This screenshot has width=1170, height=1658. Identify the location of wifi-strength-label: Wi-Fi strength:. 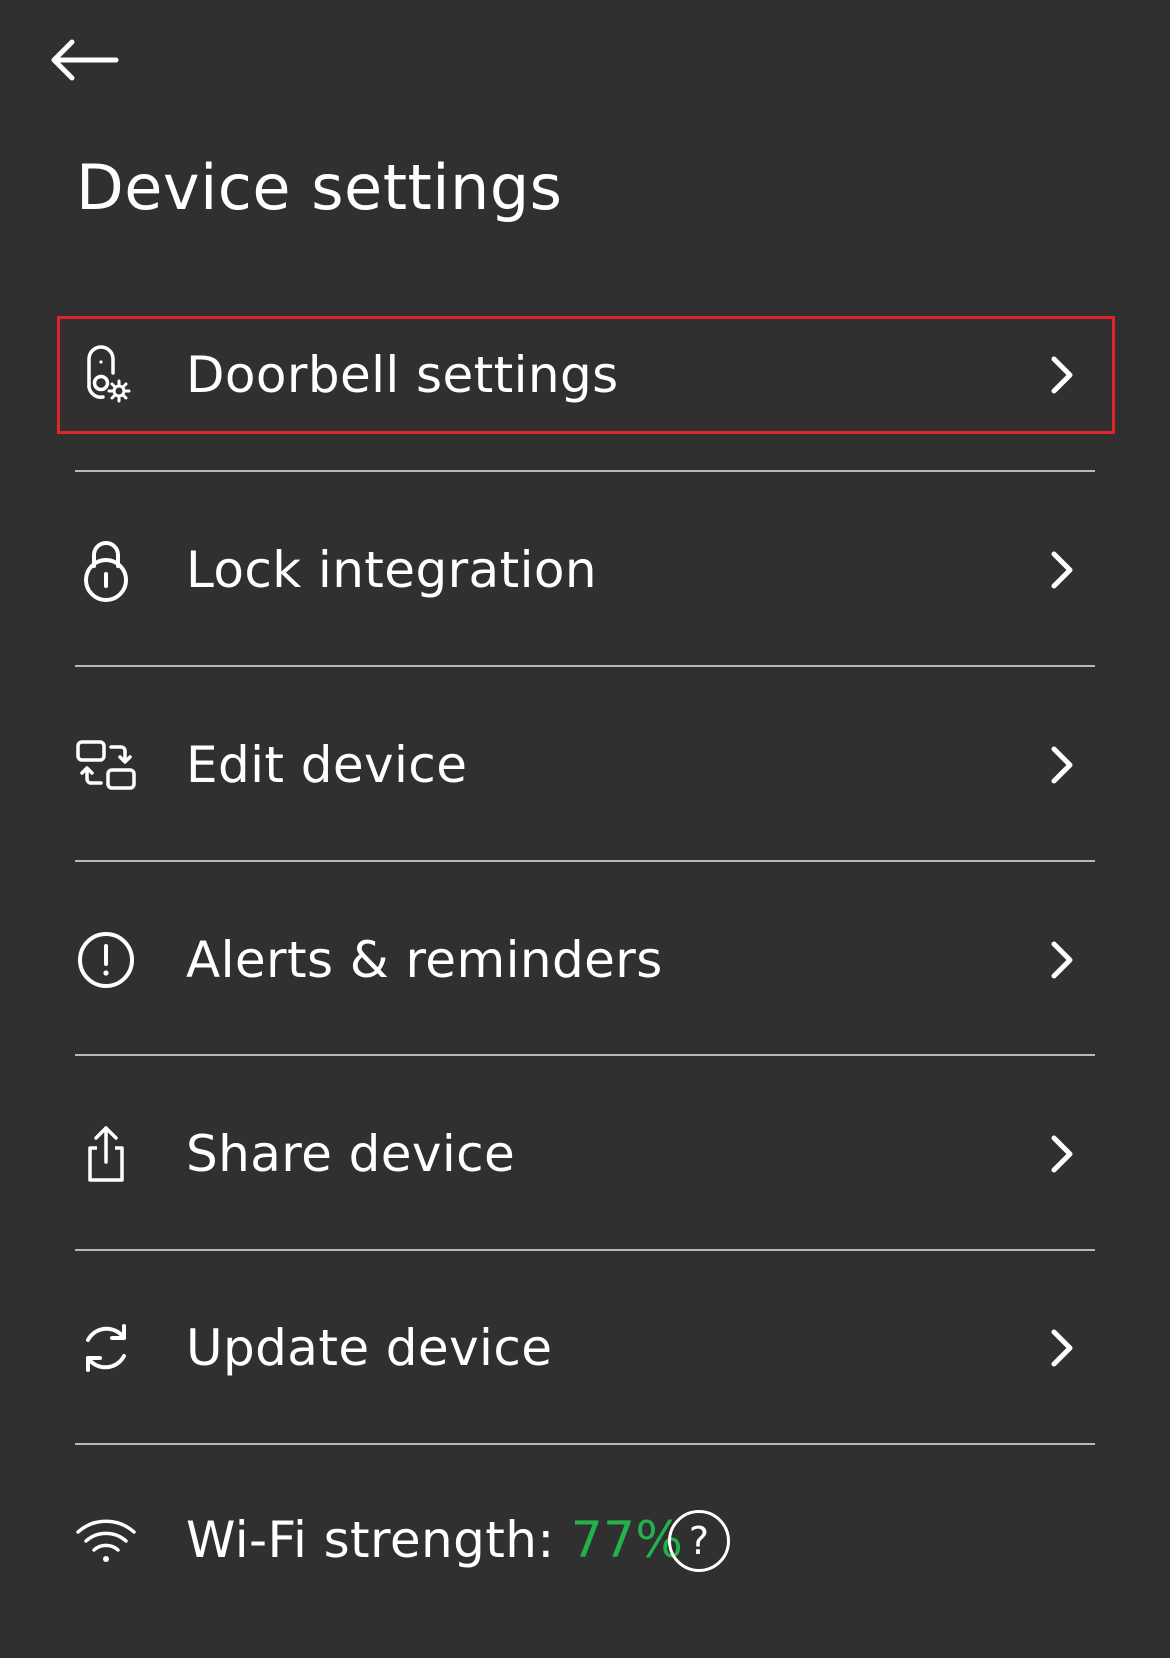
(370, 1540).